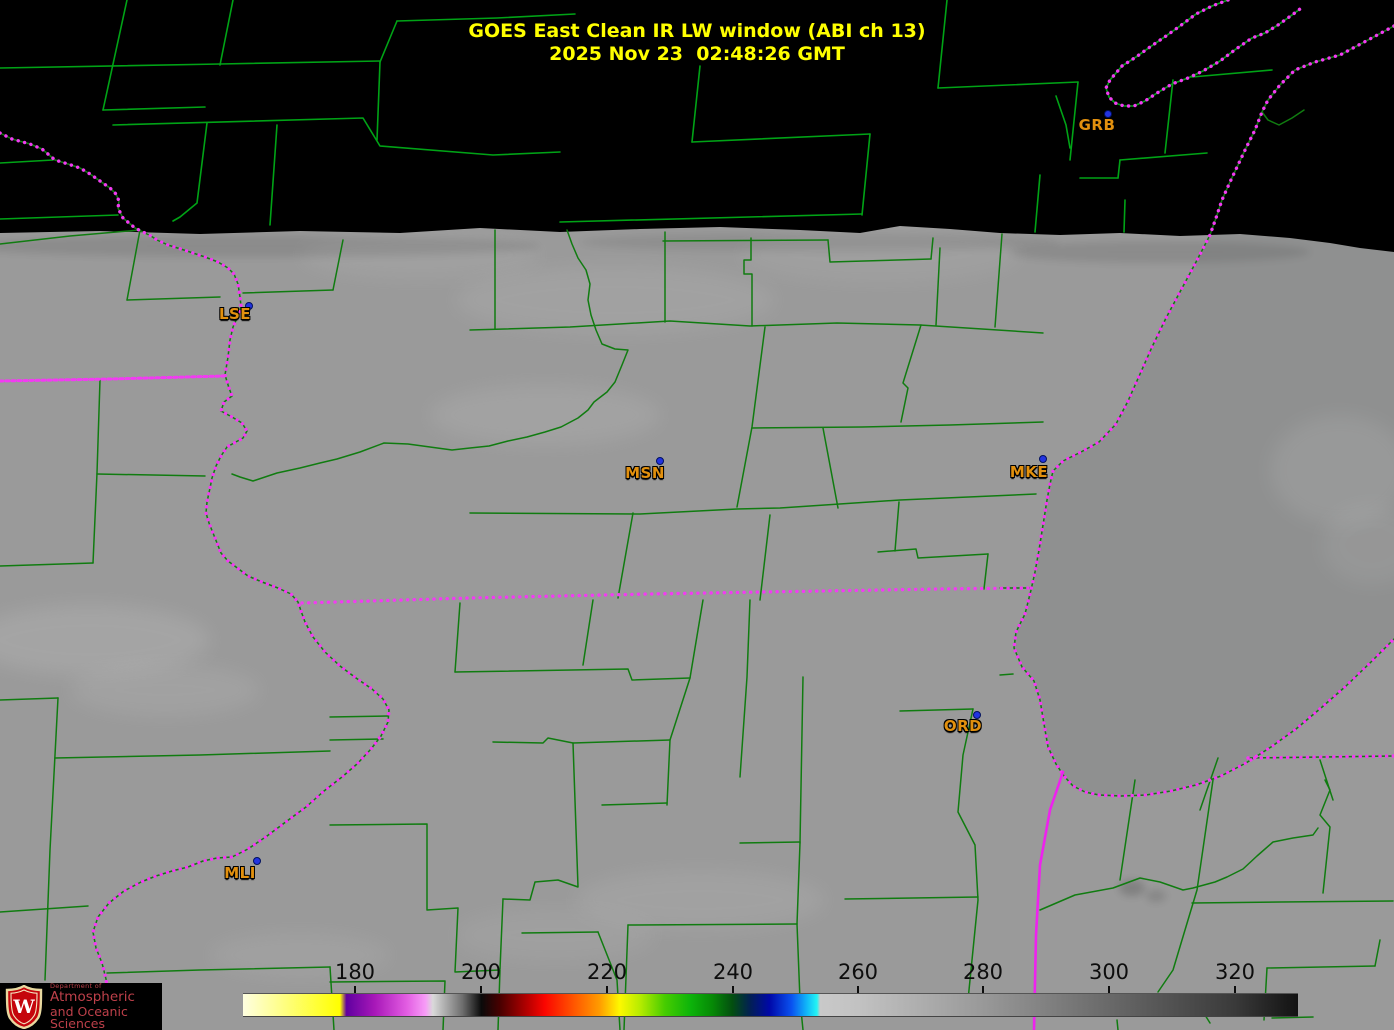 This screenshot has height=1030, width=1394. I want to click on station-label-LSE: LSE, so click(235, 314).